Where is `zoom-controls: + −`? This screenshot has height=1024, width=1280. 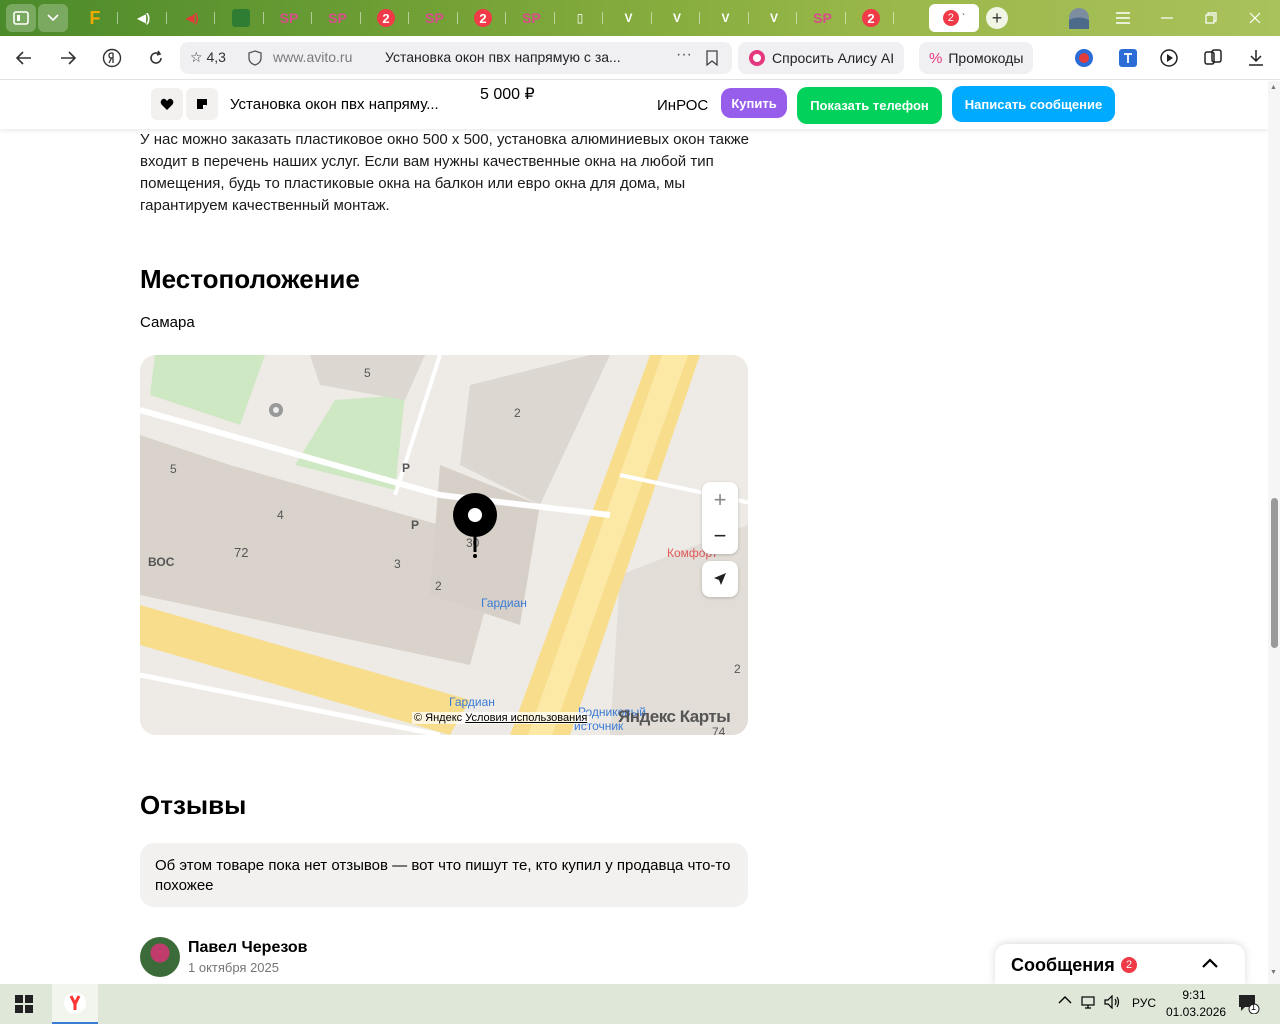
zoom-controls: + − is located at coordinates (720, 518).